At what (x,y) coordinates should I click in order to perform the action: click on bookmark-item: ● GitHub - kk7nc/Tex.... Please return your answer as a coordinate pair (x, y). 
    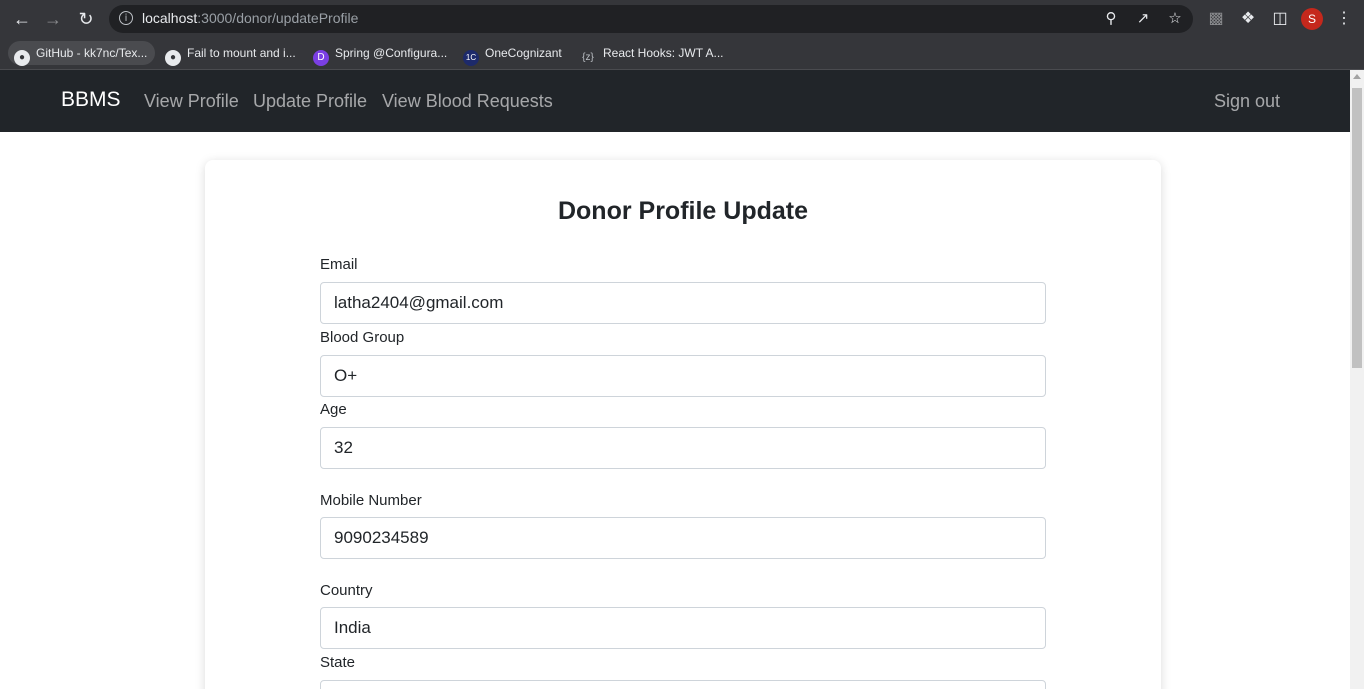
    Looking at the image, I should click on (81, 53).